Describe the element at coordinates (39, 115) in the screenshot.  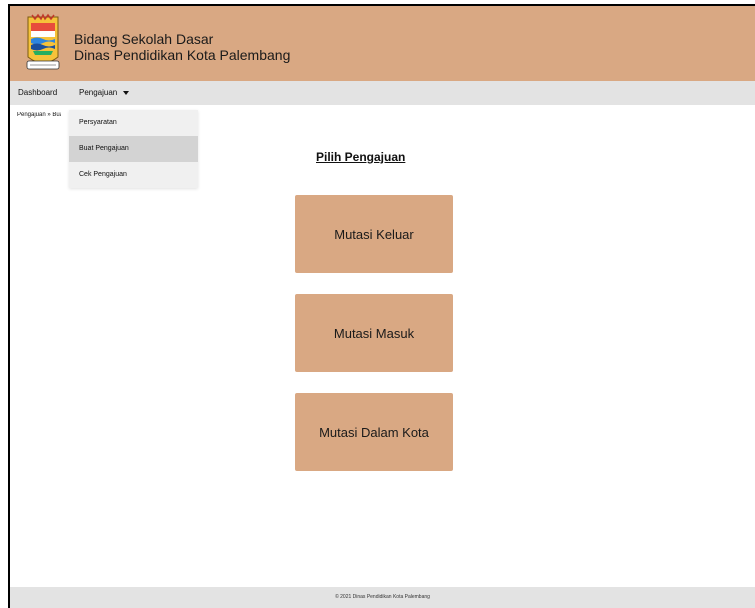
I see `breadcrumb: Pengajuan » Buat Pengajuan` at that location.